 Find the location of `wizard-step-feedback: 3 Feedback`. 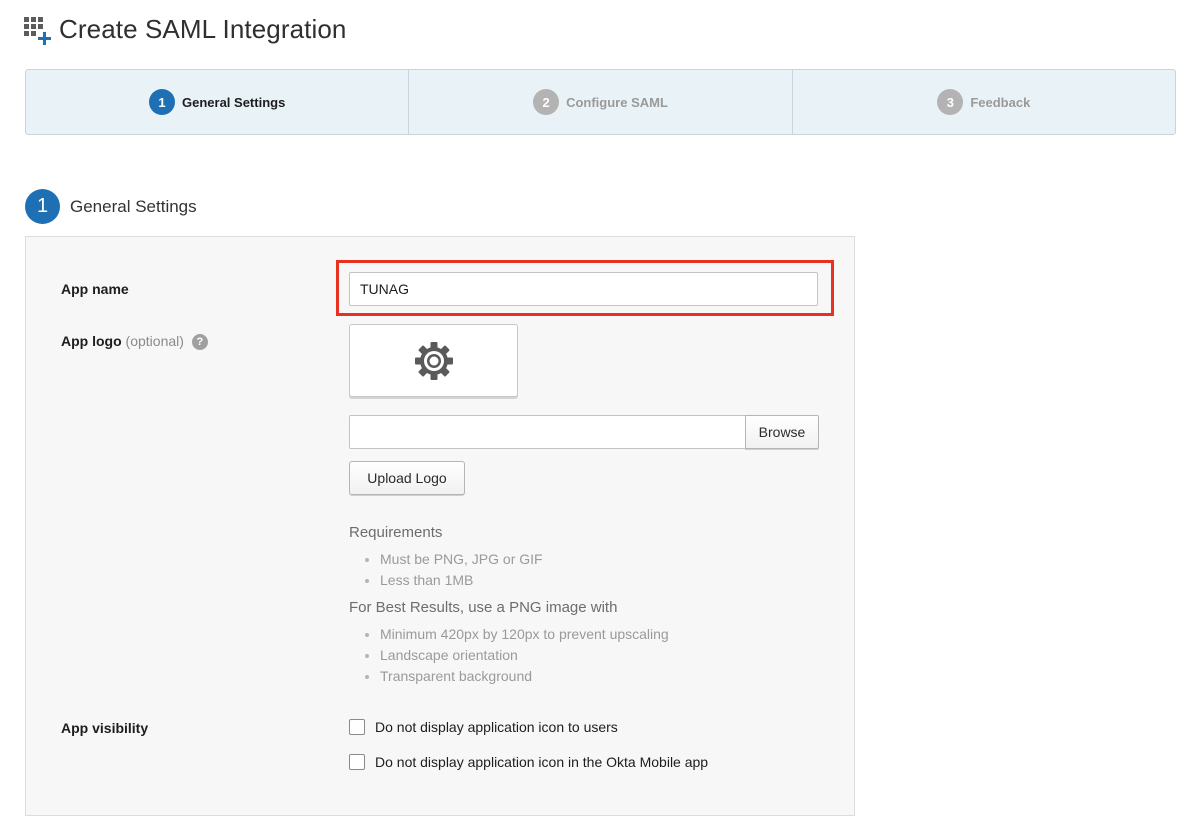

wizard-step-feedback: 3 Feedback is located at coordinates (984, 102).